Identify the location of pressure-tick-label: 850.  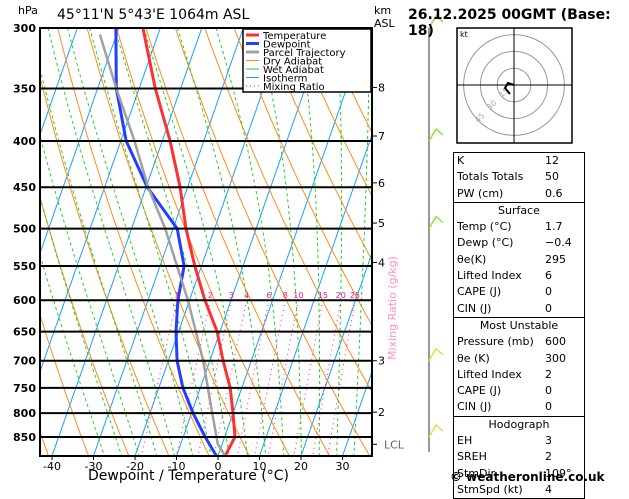
(24, 437).